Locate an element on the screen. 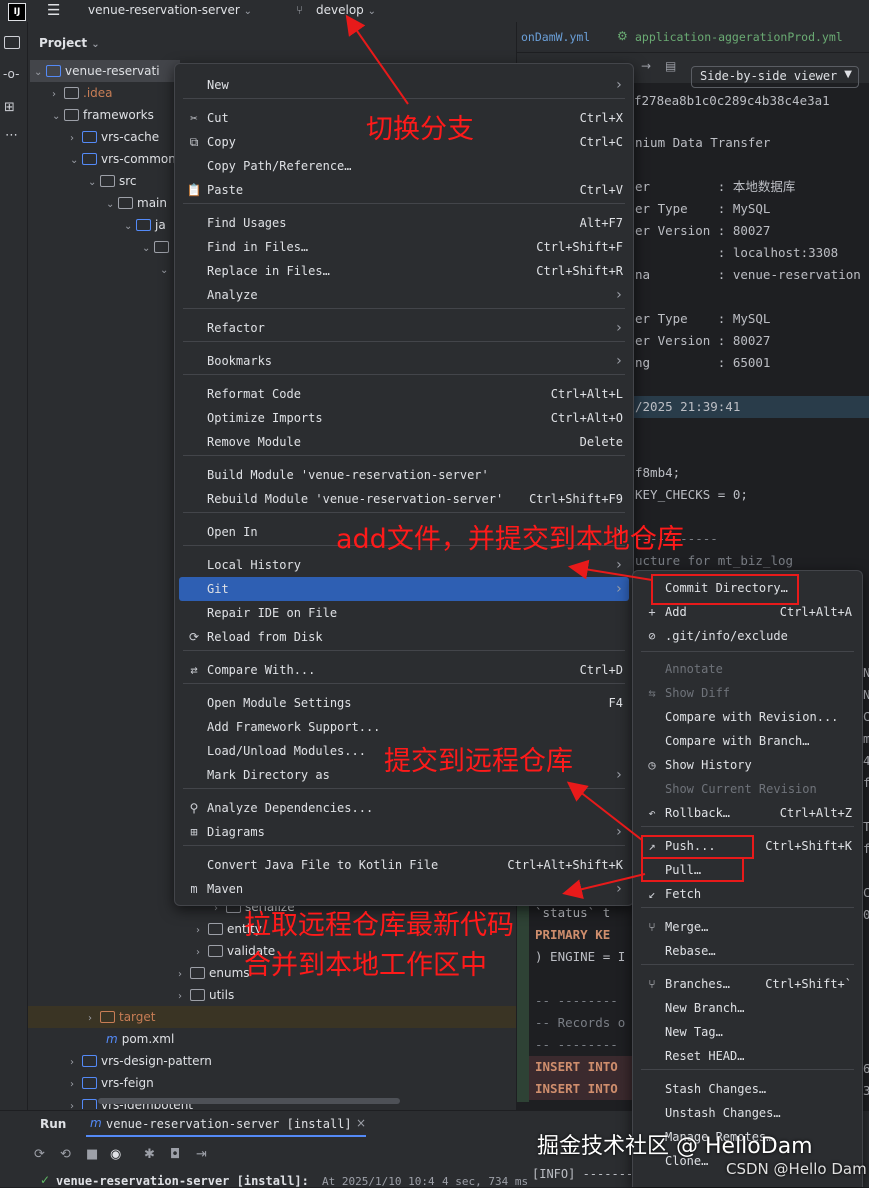 The image size is (869, 1188). annotation-pull-2: 合并到本地工作区中 is located at coordinates (365, 965).